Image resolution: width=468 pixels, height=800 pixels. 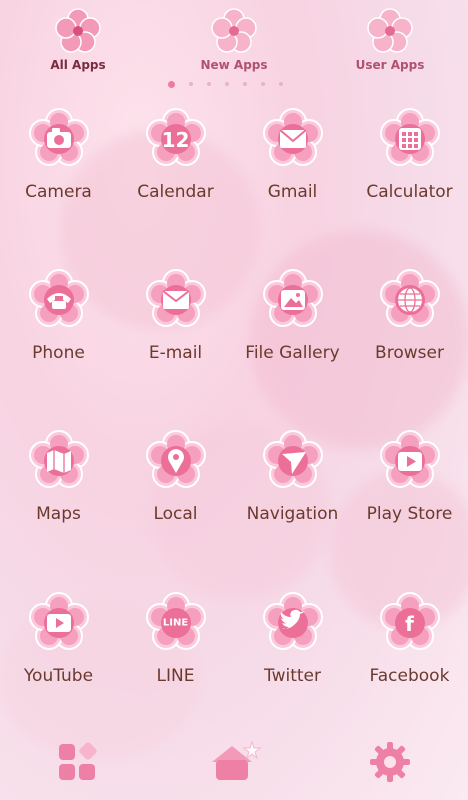 I want to click on settings-button, so click(x=390, y=764).